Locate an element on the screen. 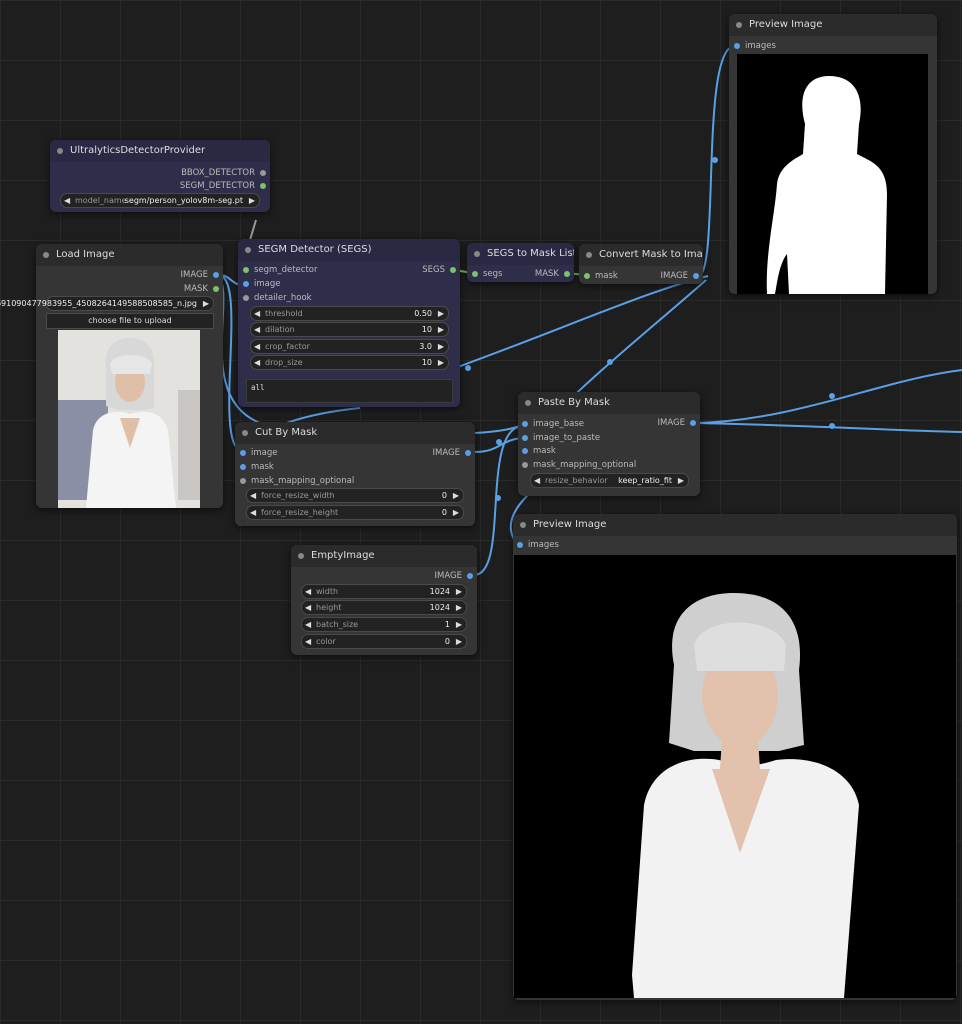  node-title: Cut By Mask is located at coordinates (355, 433).